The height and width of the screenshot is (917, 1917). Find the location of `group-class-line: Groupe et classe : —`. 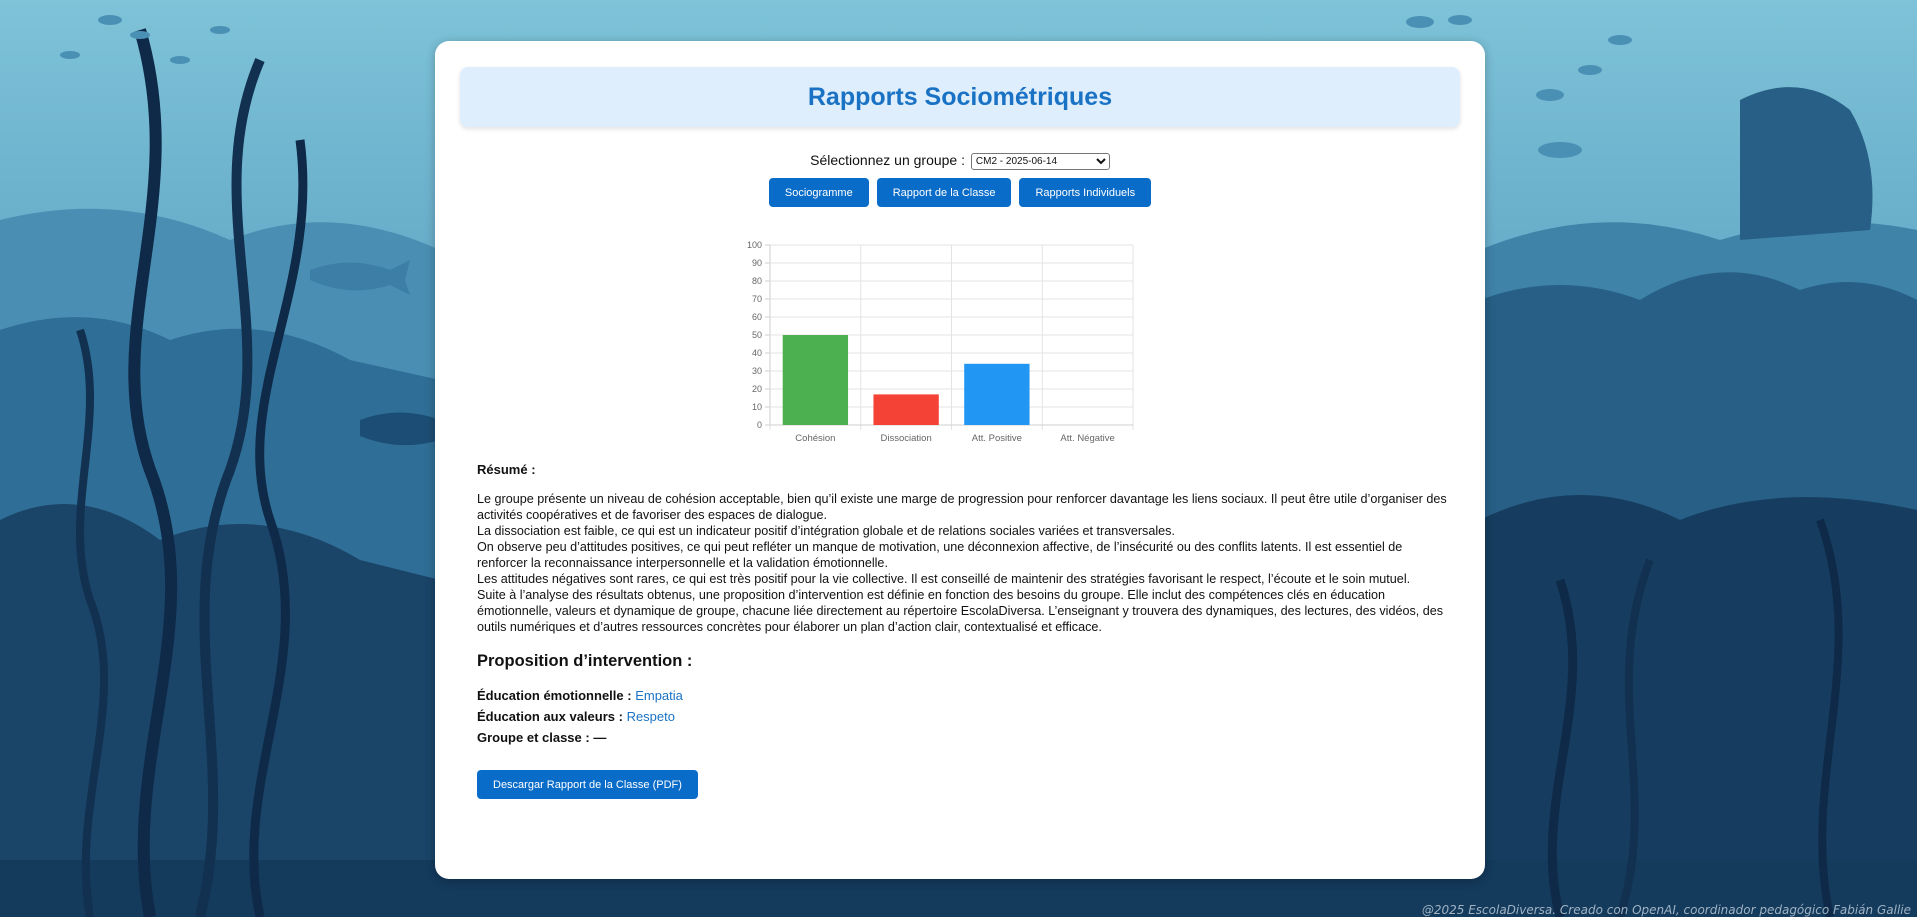

group-class-line: Groupe et classe : — is located at coordinates (964, 737).